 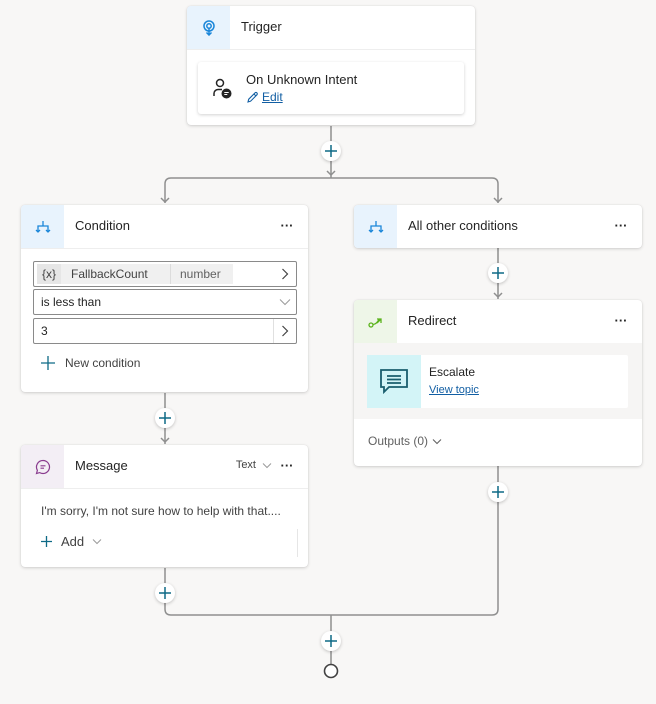 I want to click on operator-value: is less than, so click(x=71, y=302).